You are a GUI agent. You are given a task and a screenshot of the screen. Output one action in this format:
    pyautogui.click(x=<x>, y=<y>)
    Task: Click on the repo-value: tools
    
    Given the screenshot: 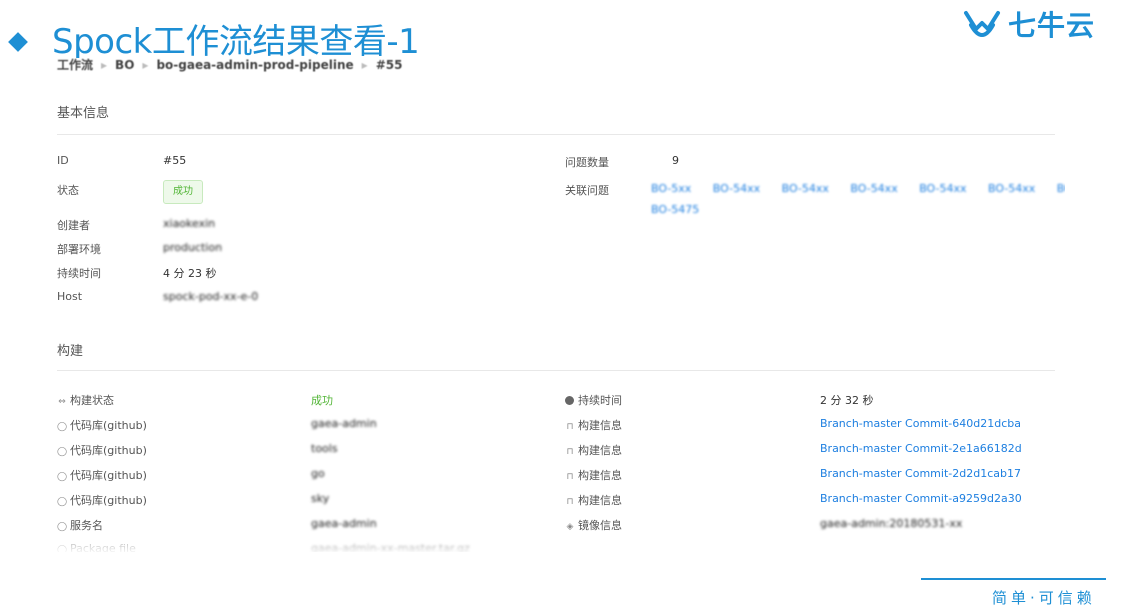 What is the action you would take?
    pyautogui.click(x=324, y=448)
    